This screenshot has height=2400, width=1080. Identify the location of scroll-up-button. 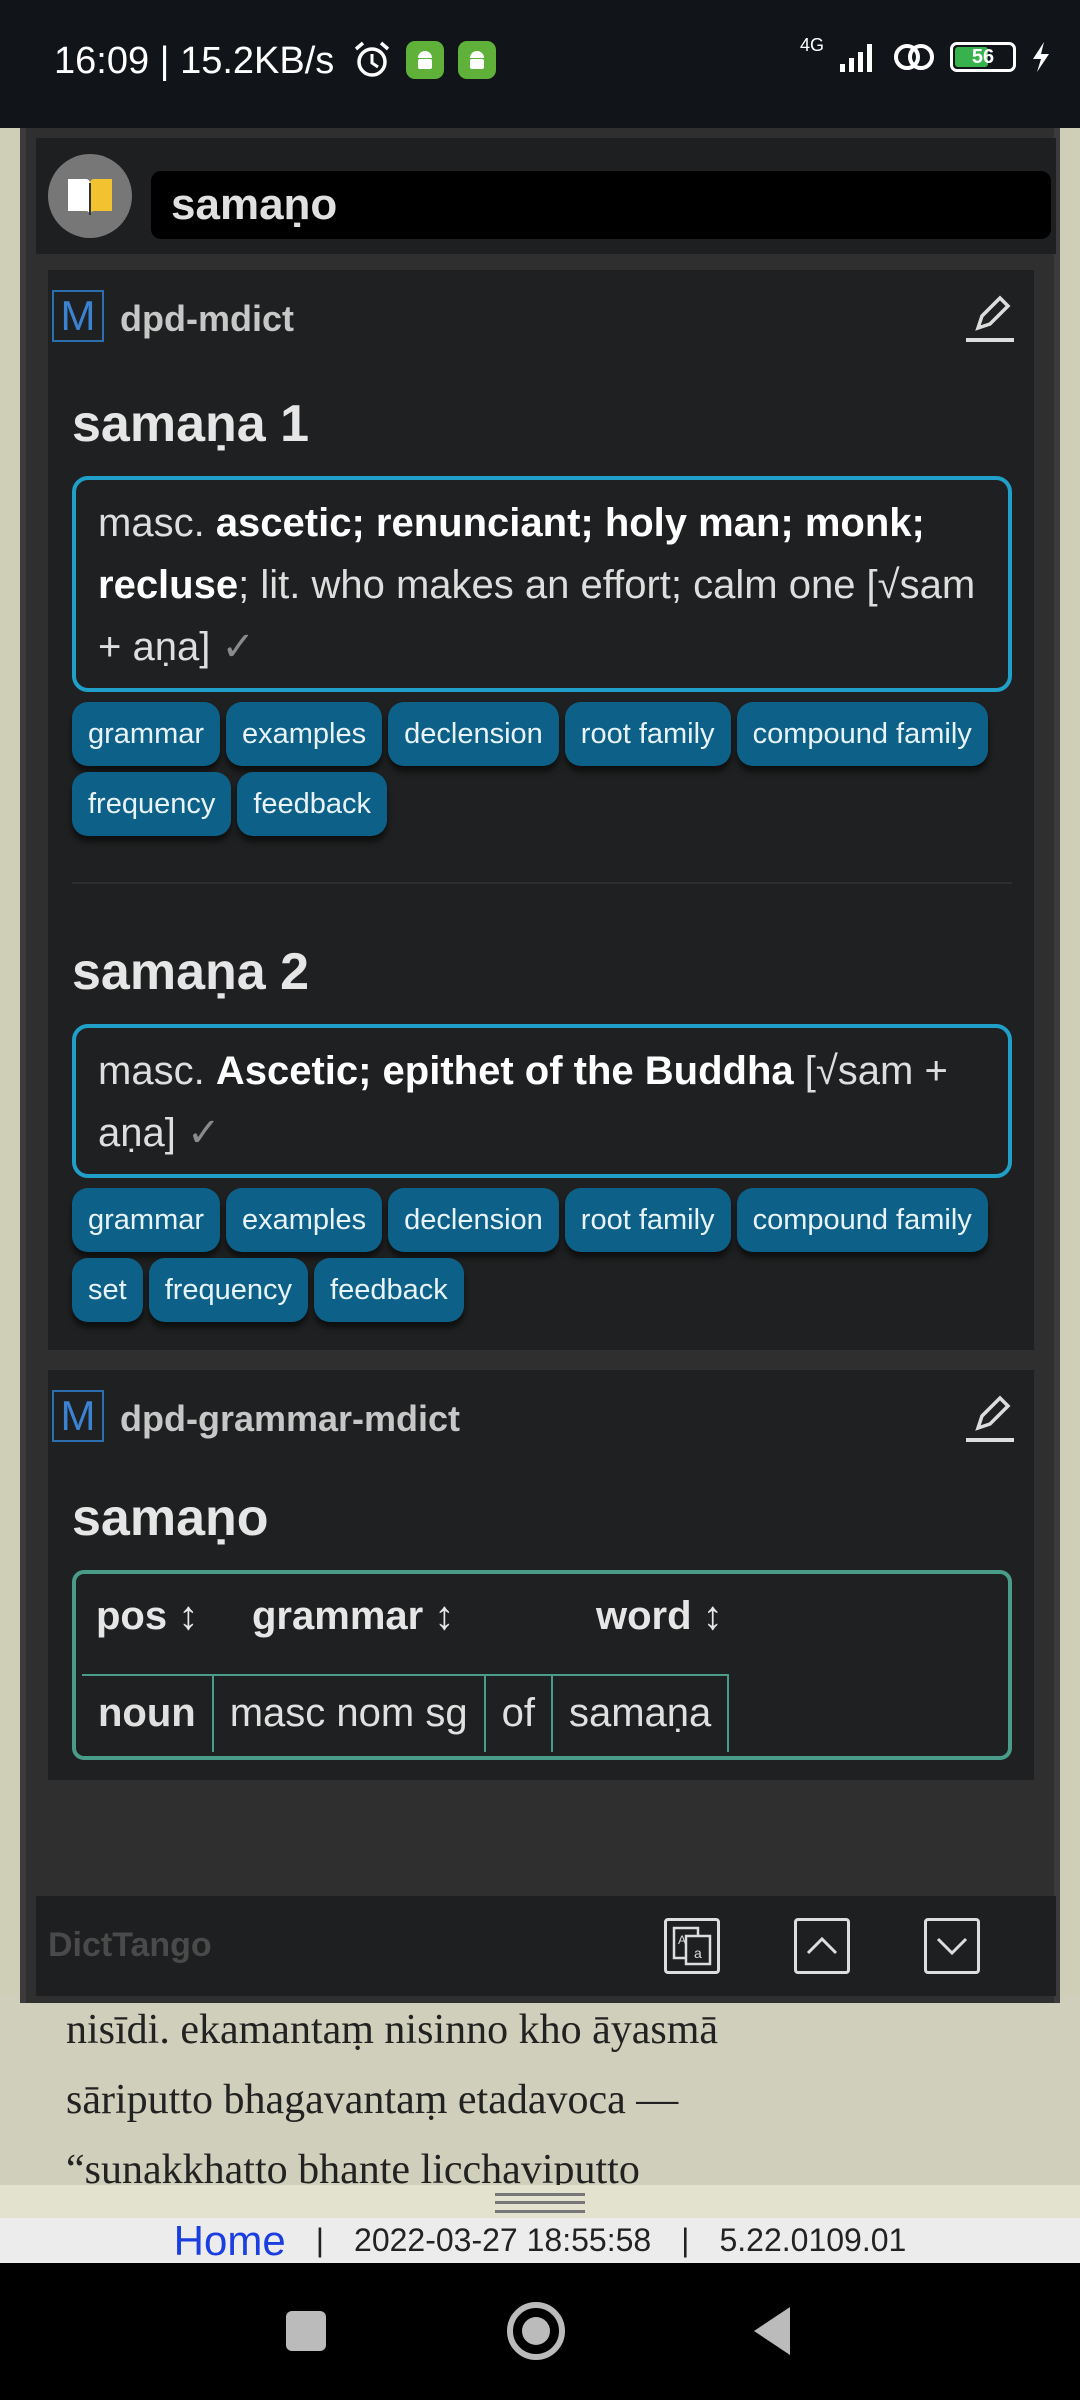
(822, 1946).